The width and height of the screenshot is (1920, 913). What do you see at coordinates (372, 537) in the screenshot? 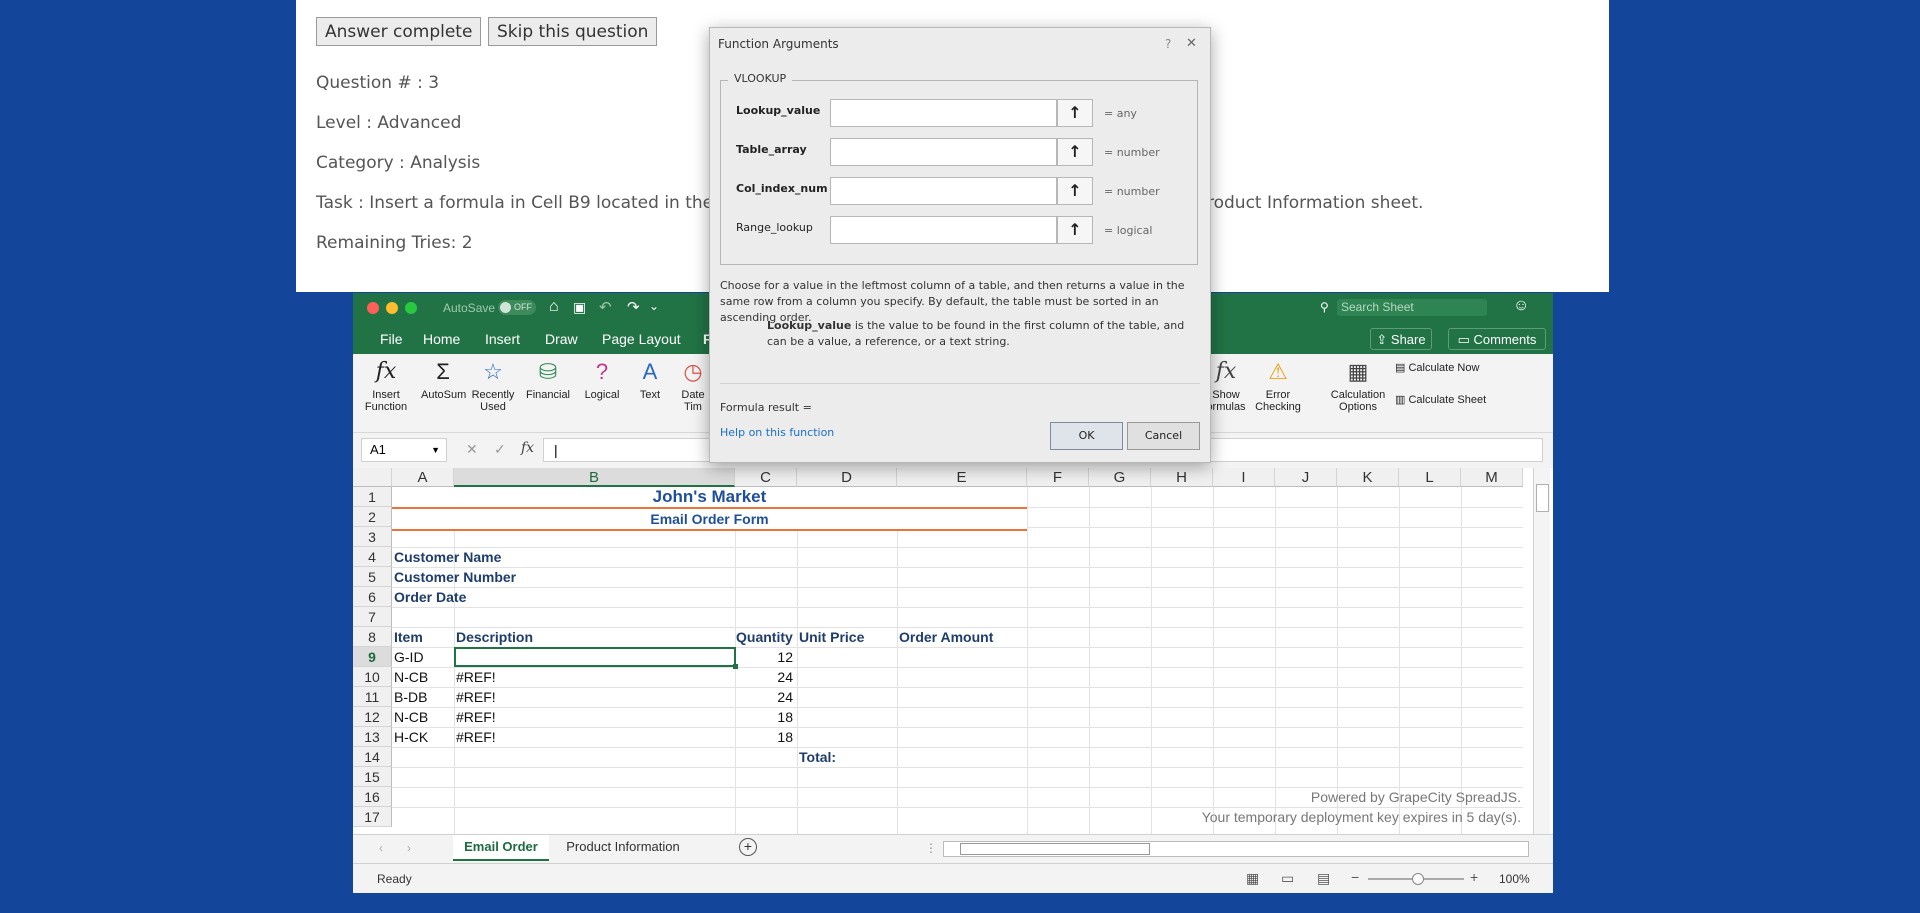
I see `row-header: 3` at bounding box center [372, 537].